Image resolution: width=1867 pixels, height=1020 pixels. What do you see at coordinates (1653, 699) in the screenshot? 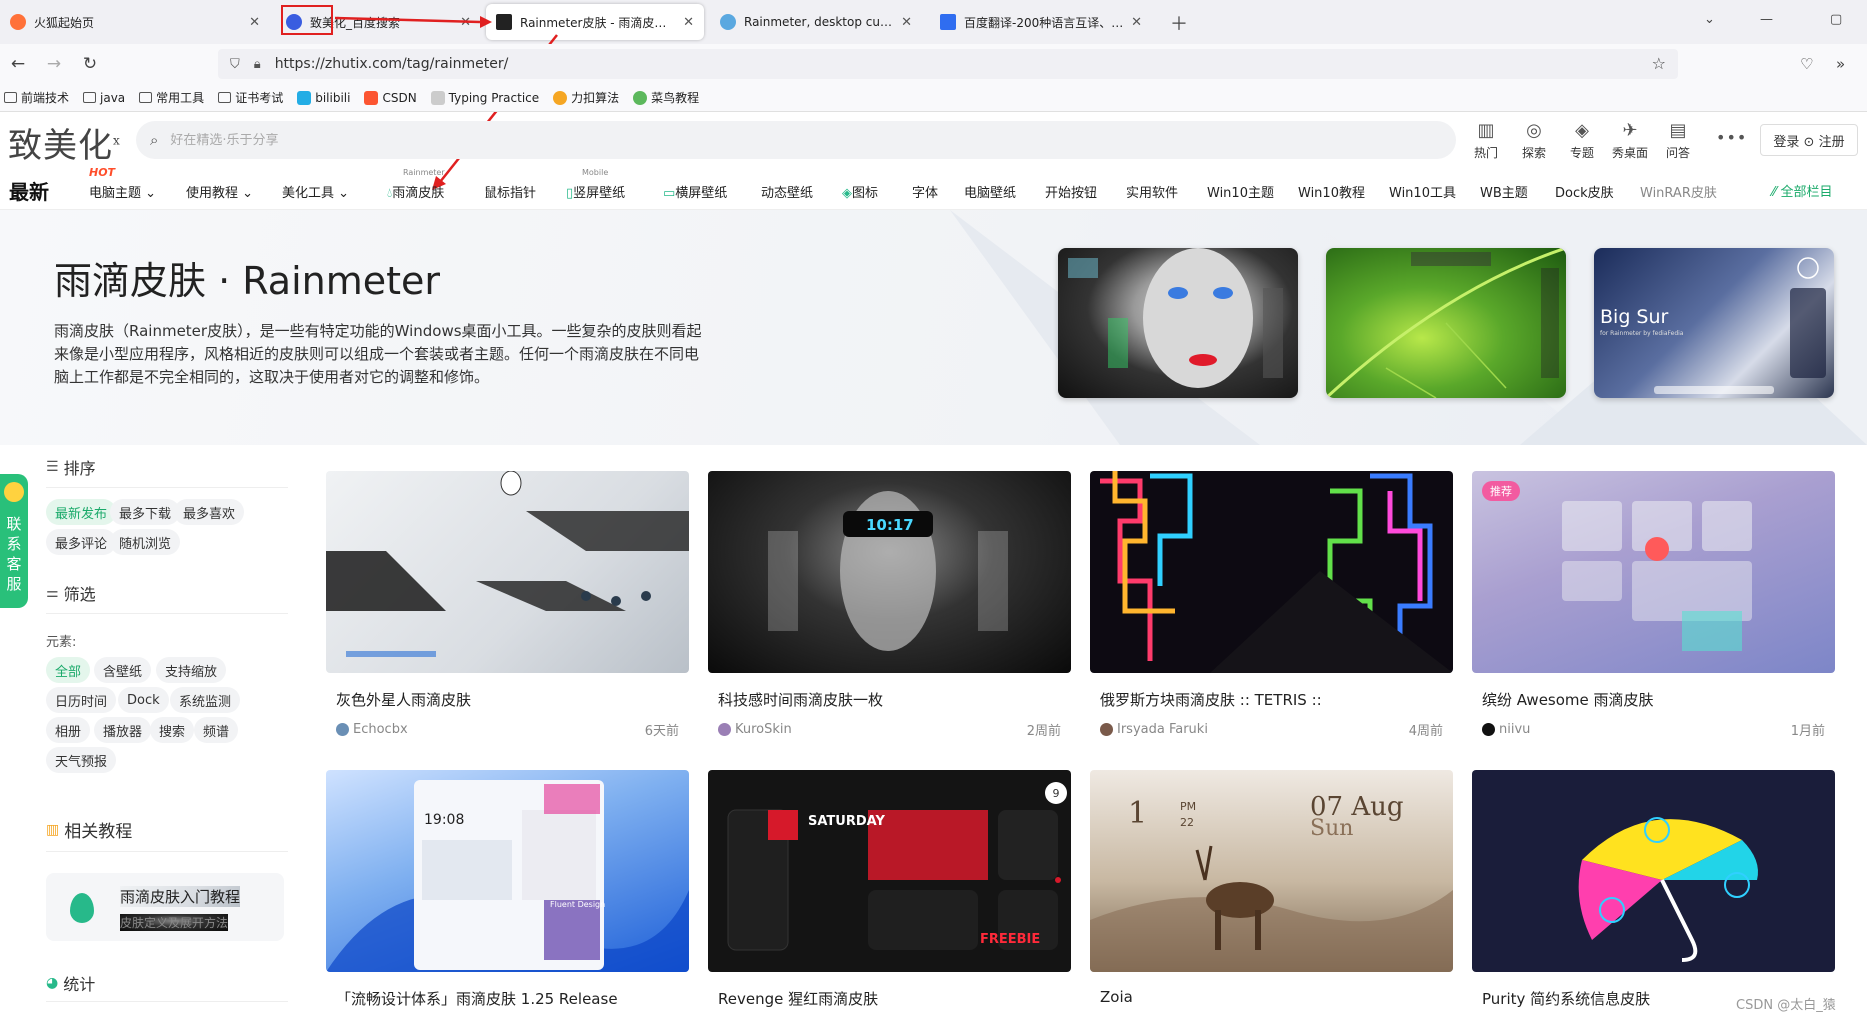
I see `card-title: 缤纷 Awesome 雨滴皮肤` at bounding box center [1653, 699].